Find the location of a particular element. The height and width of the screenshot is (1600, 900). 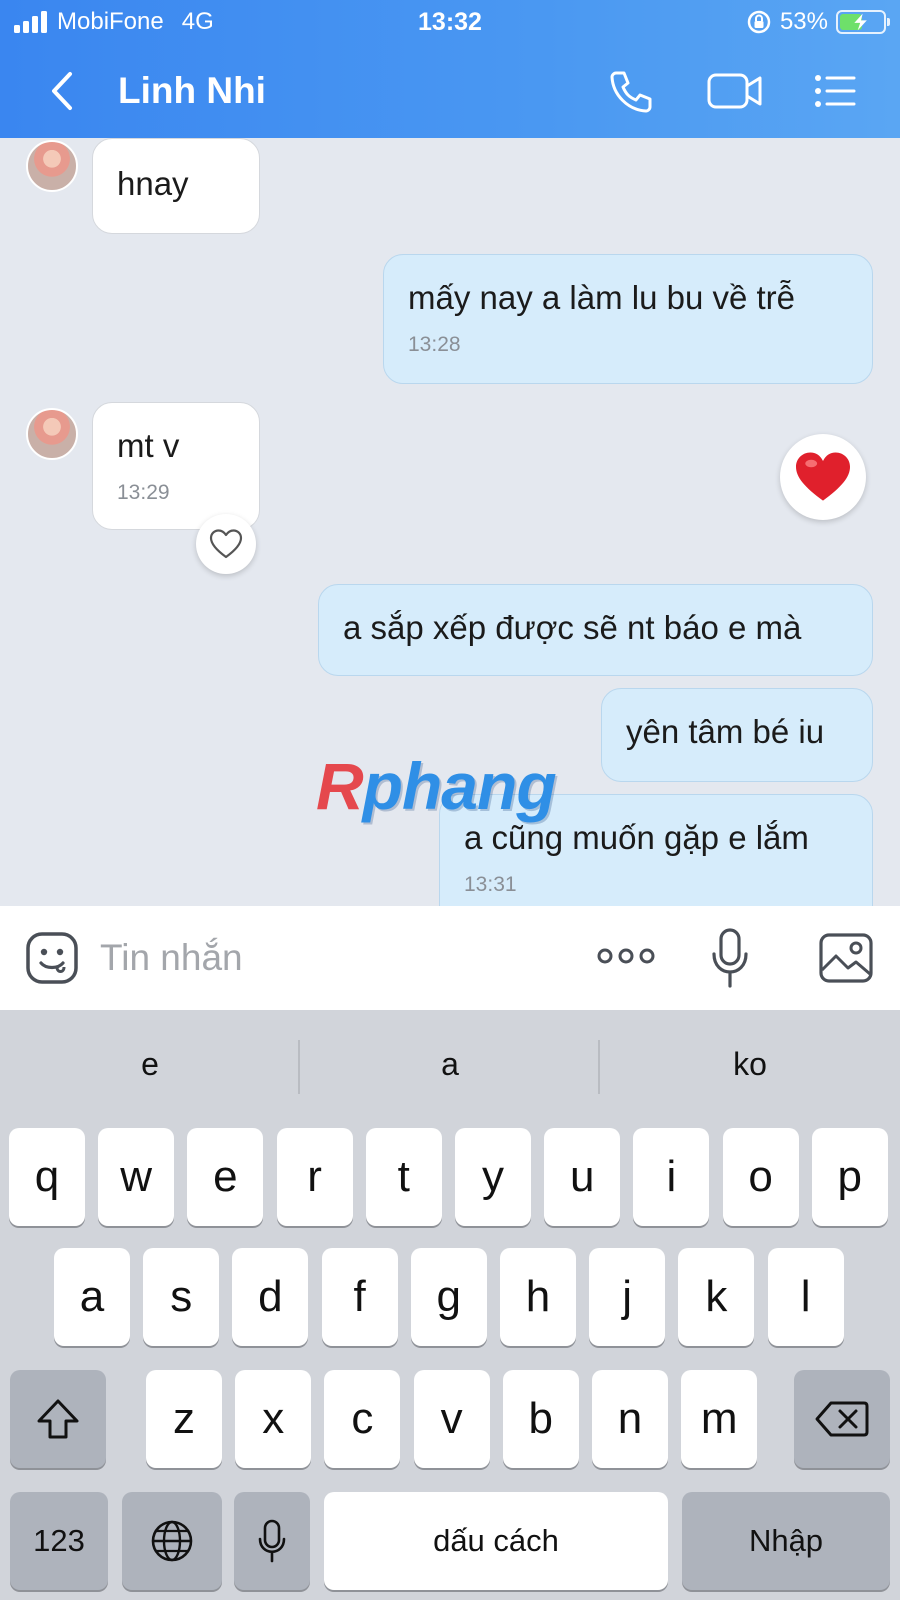

key-q: q is located at coordinates (47, 1177).